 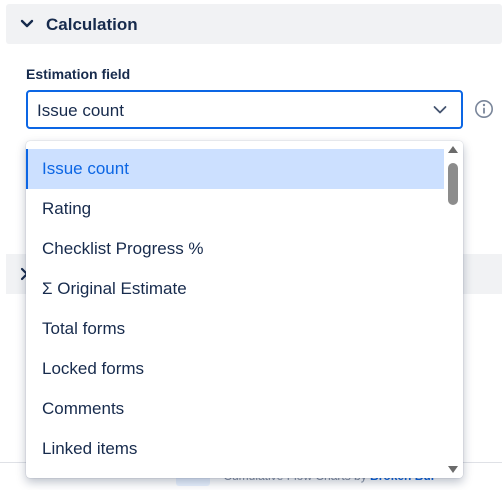 I want to click on menu-item-rating: Rating, so click(x=235, y=209).